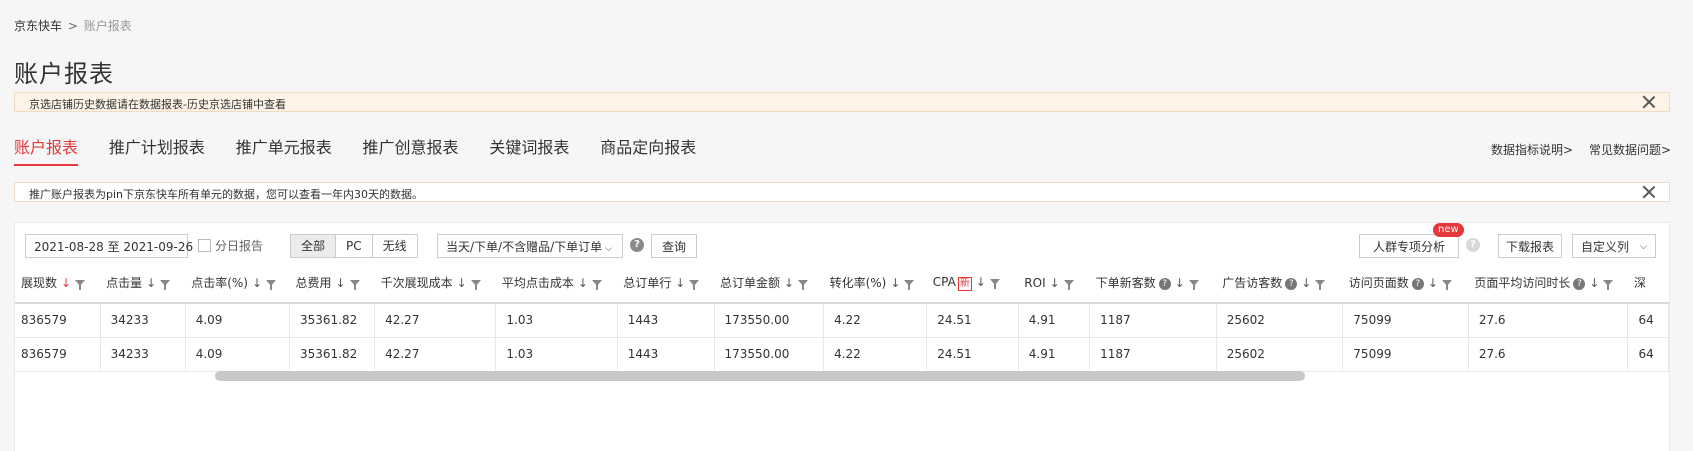 Image resolution: width=1693 pixels, height=451 pixels. I want to click on column-header: 总订单行 ↓, so click(665, 283).